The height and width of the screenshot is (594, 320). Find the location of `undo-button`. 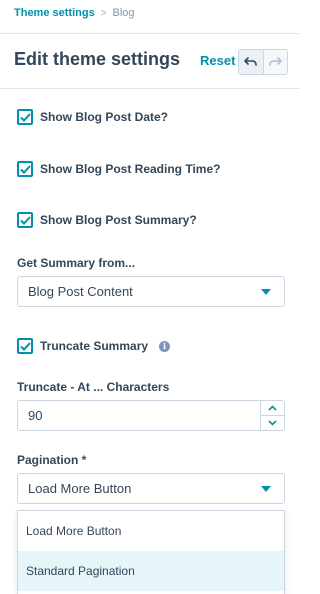

undo-button is located at coordinates (251, 62).